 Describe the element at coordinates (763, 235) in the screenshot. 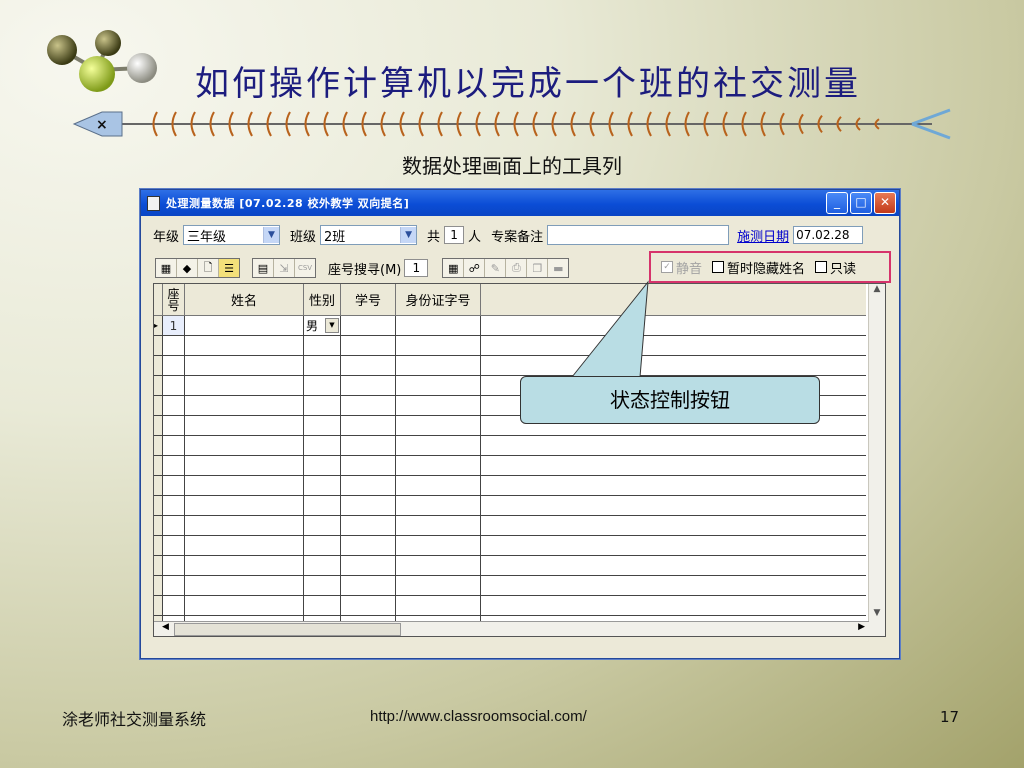

I see `date-link: 施测日期` at that location.